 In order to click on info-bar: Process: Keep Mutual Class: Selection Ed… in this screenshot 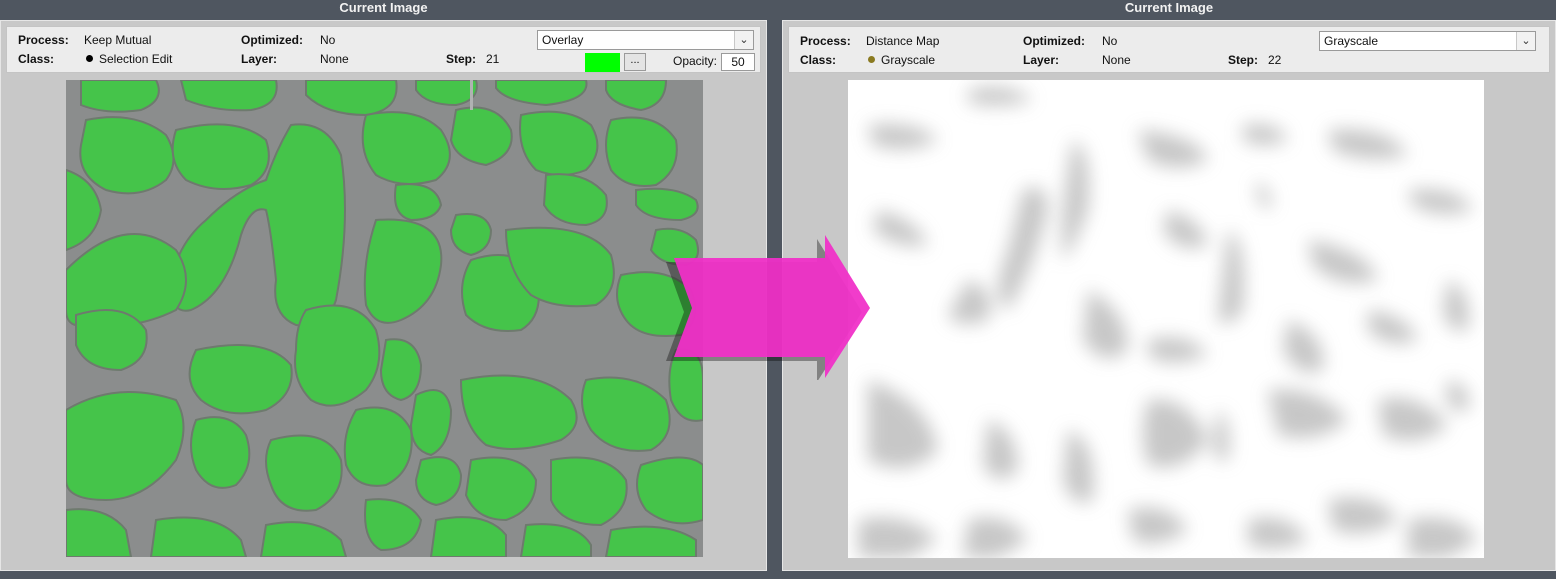, I will do `click(383, 49)`.